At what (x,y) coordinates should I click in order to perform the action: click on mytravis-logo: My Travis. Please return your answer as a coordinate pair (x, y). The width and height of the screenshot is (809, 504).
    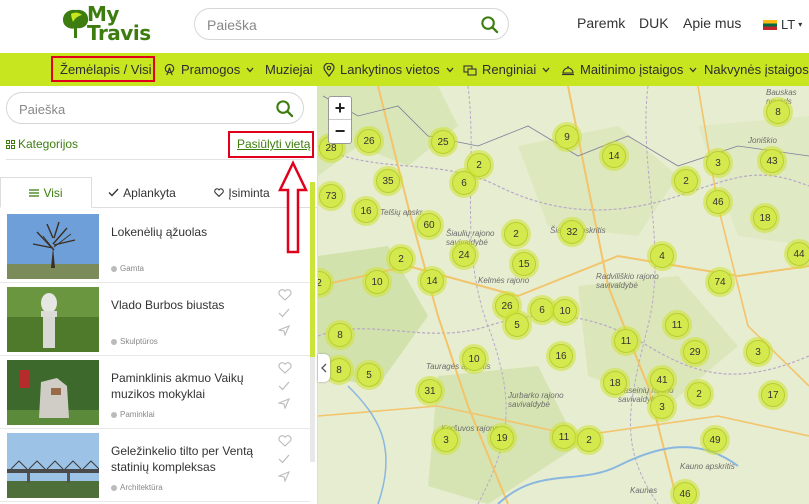
    Looking at the image, I should click on (107, 25).